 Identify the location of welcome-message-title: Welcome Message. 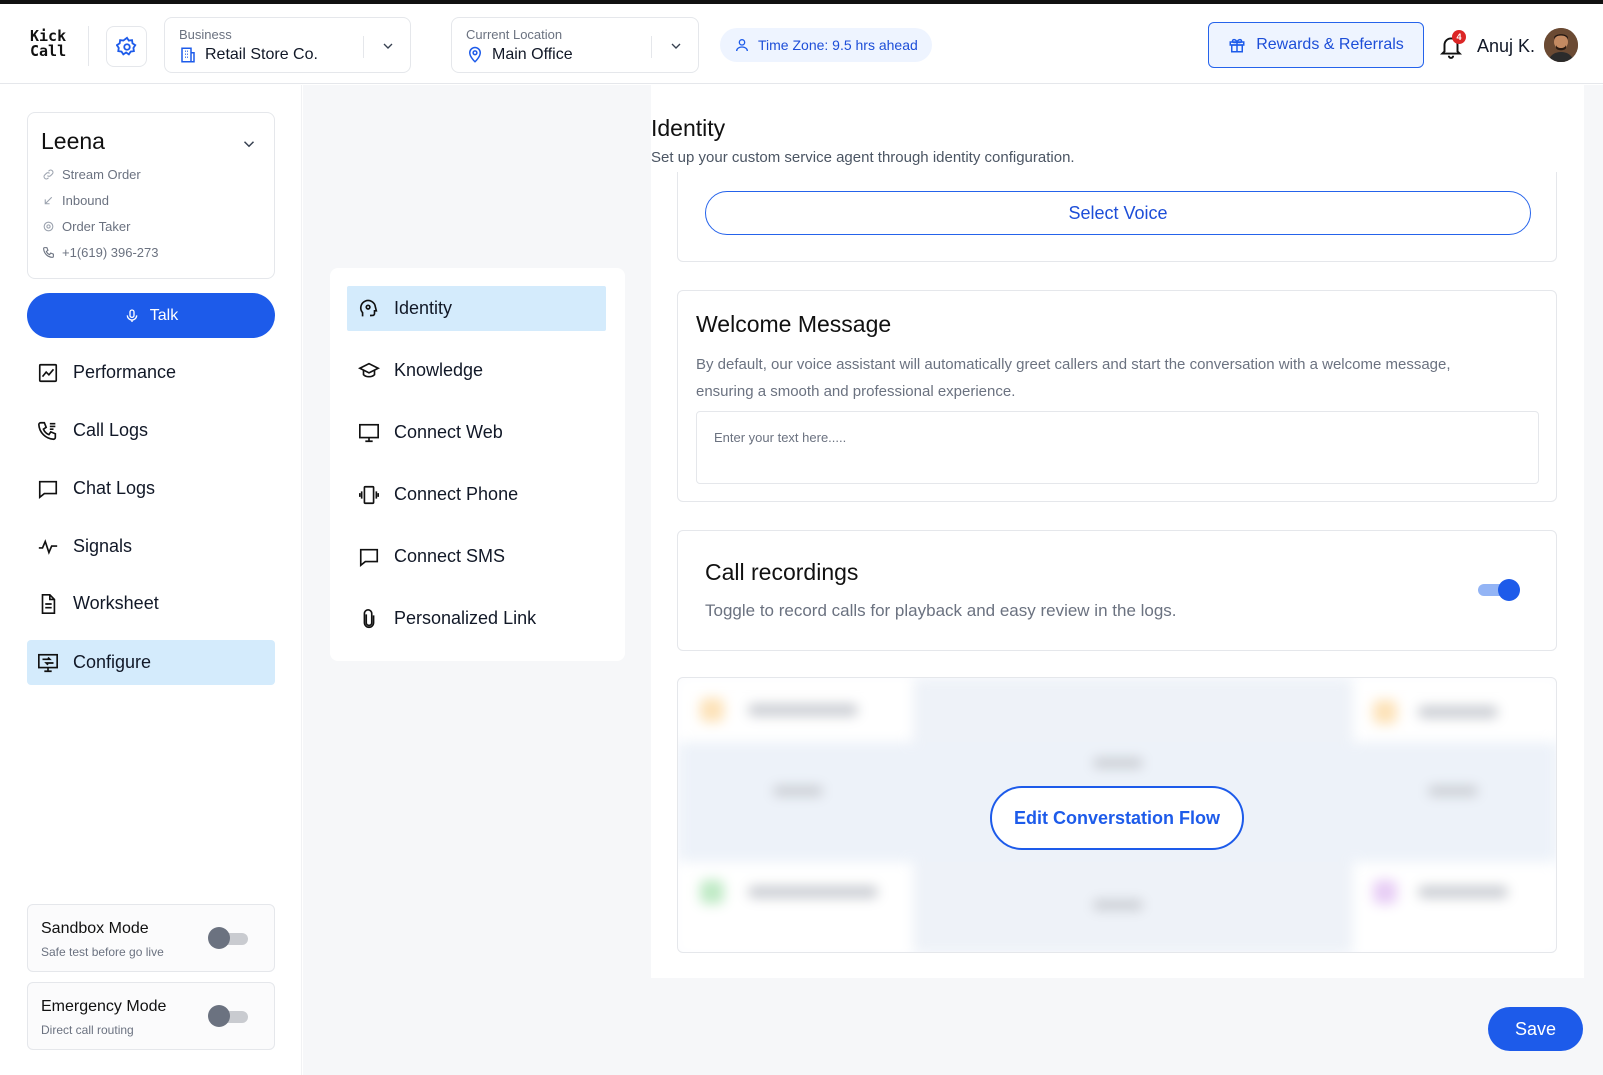
(794, 324).